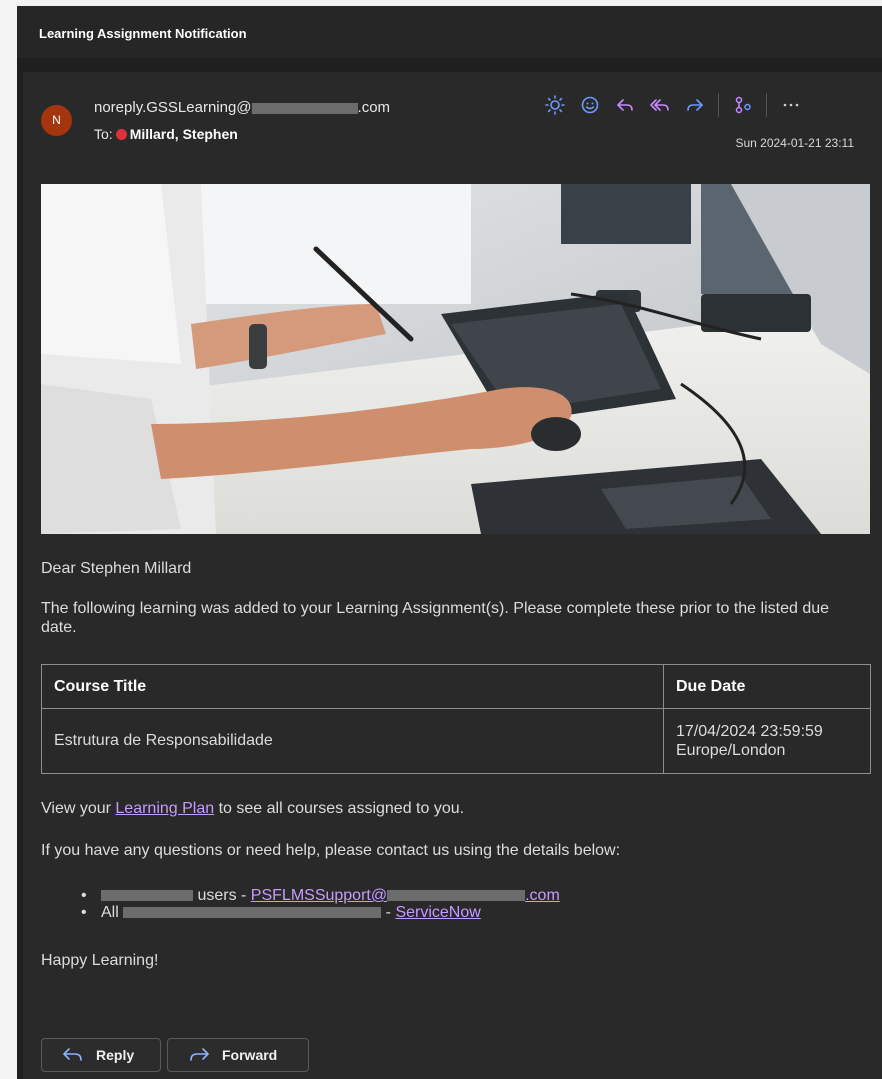 The height and width of the screenshot is (1079, 882). What do you see at coordinates (767, 741) in the screenshot?
I see `due-date-cell: 17/04/2024 23:59:59 Europe/London` at bounding box center [767, 741].